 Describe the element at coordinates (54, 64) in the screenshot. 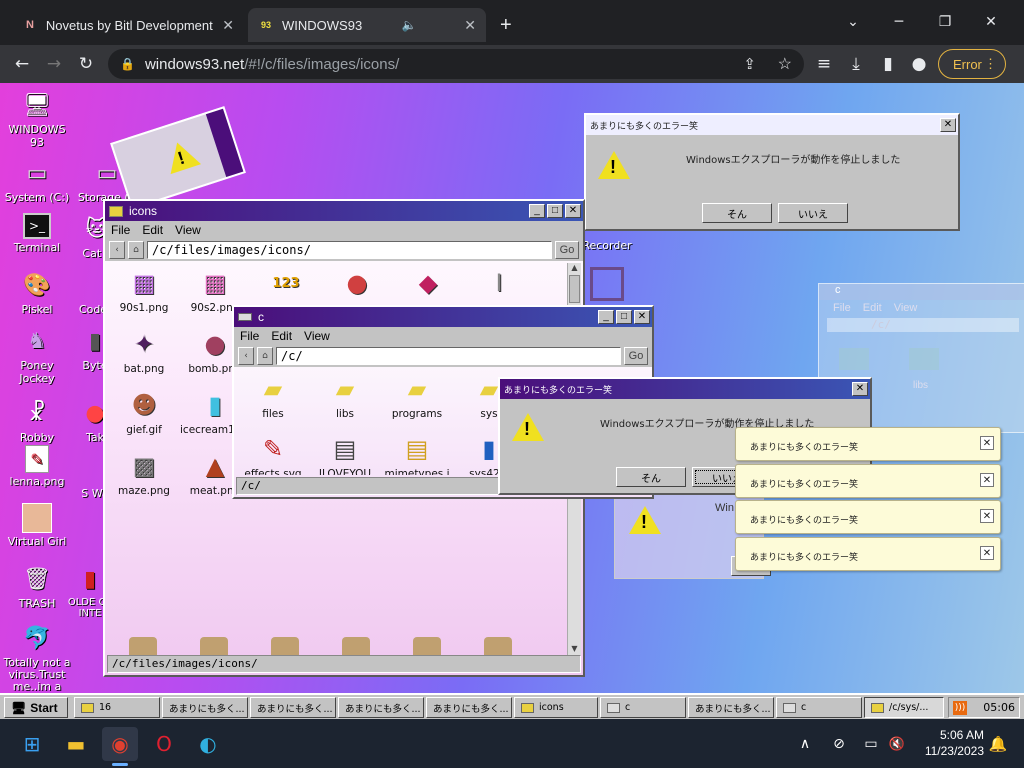

I see `forward-arrow-icon: →` at that location.